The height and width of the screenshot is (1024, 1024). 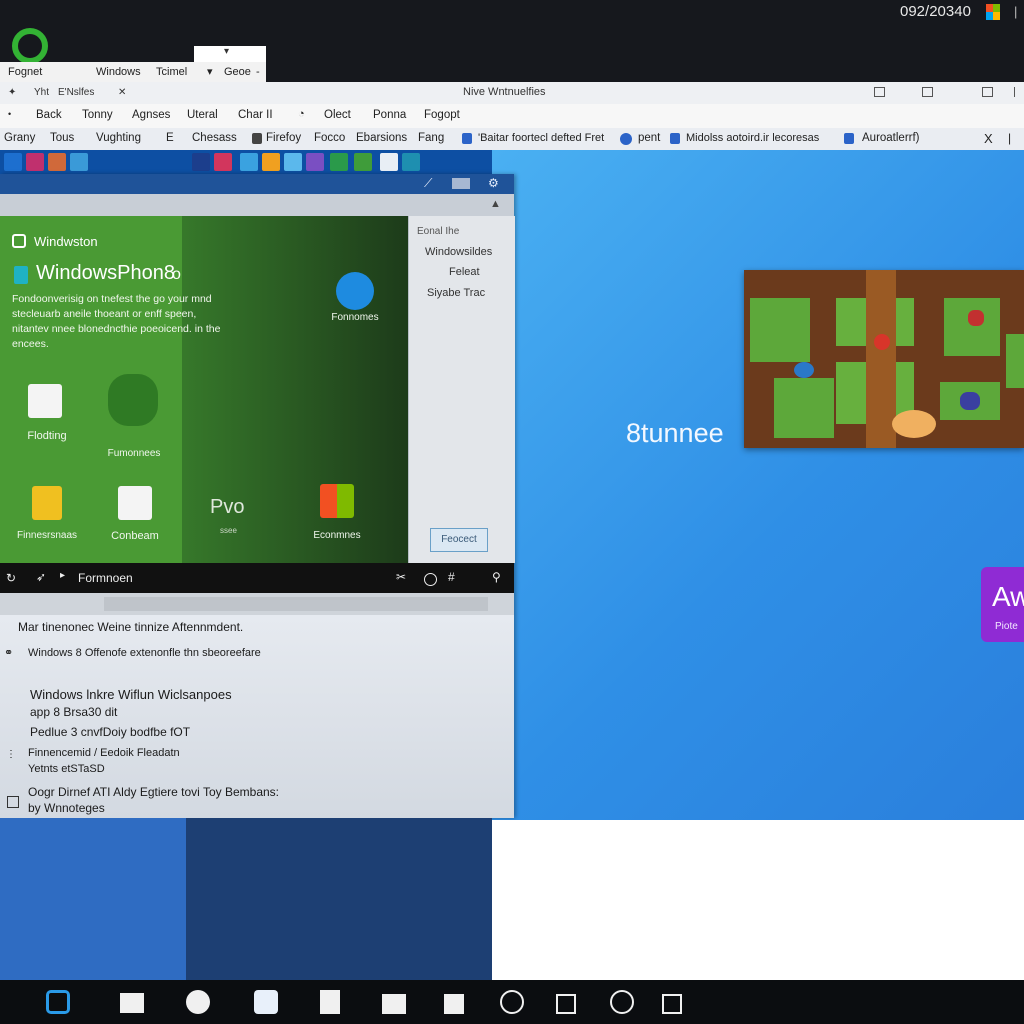 I want to click on close-icon: ✕, so click(x=122, y=92).